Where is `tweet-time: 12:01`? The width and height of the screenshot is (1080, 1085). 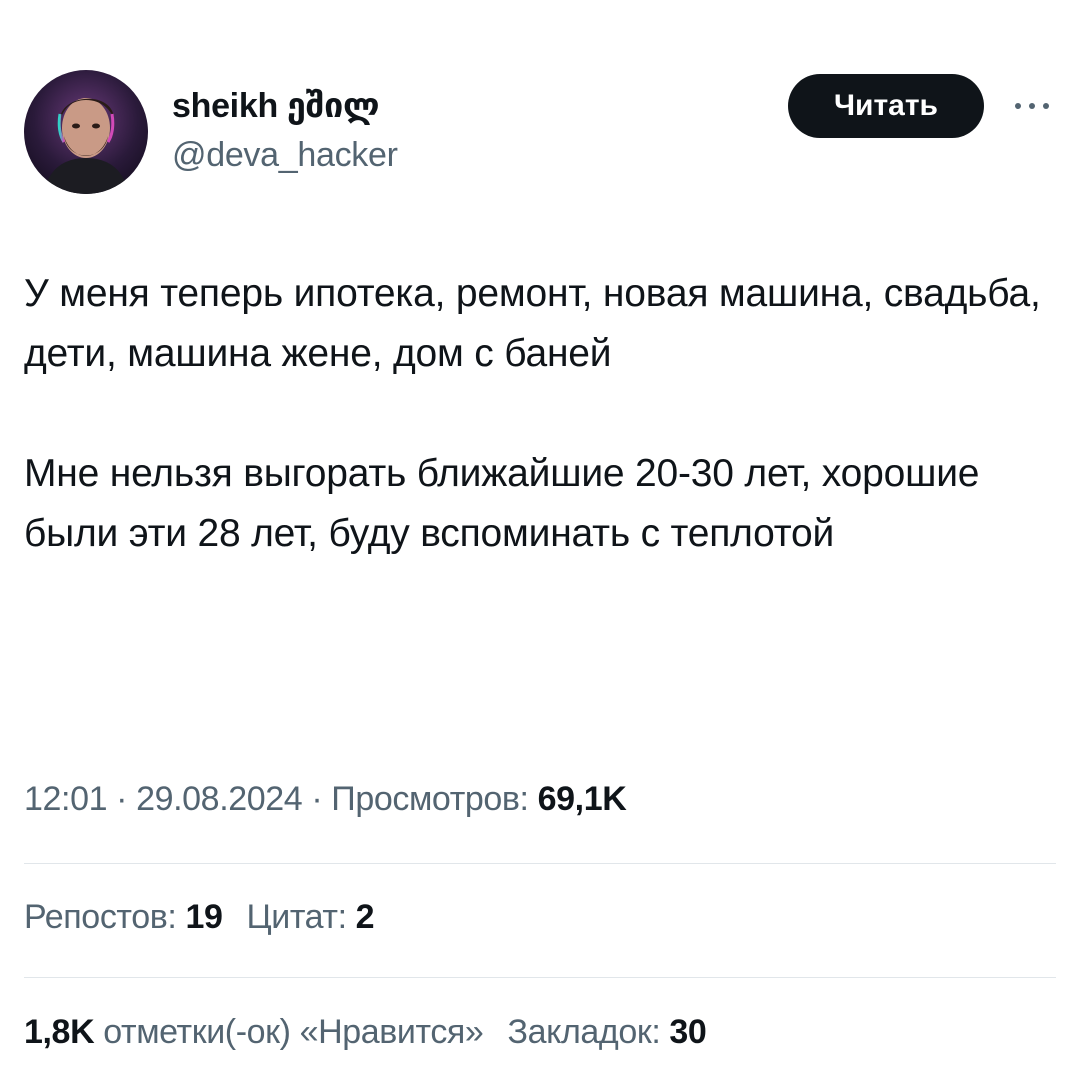 tweet-time: 12:01 is located at coordinates (65, 799).